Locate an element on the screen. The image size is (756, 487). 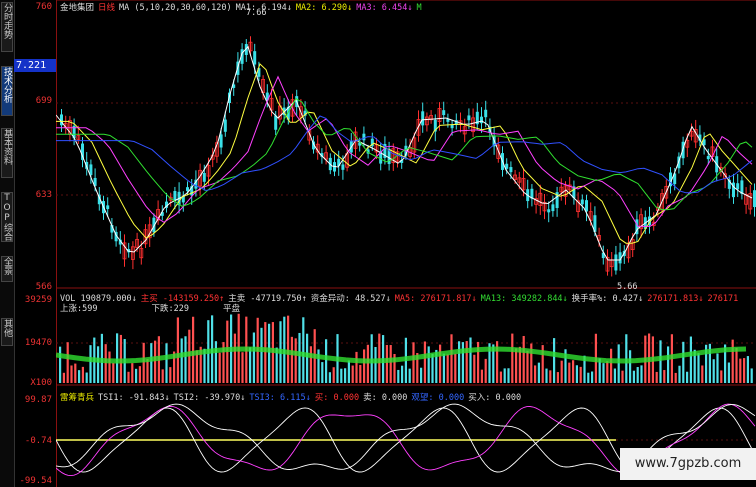
tab-technical-analysis: 技术分析 is located at coordinates (7, 91).